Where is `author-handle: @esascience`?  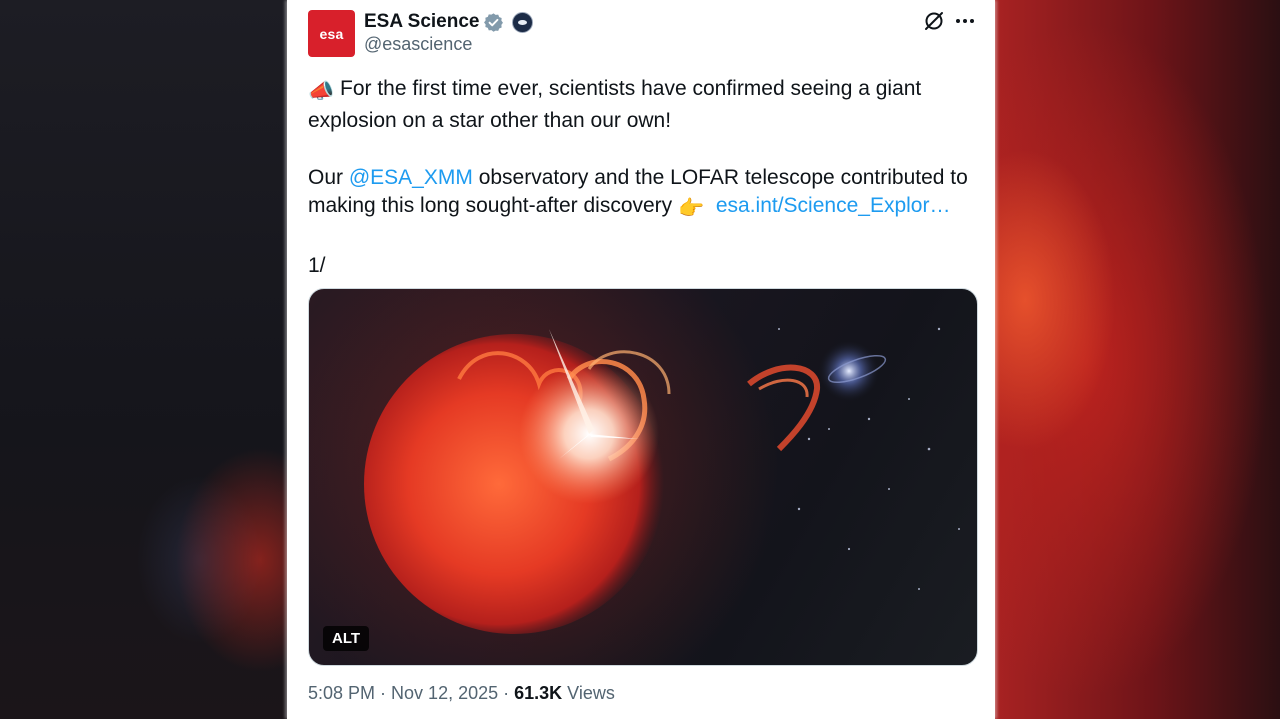 author-handle: @esascience is located at coordinates (418, 44).